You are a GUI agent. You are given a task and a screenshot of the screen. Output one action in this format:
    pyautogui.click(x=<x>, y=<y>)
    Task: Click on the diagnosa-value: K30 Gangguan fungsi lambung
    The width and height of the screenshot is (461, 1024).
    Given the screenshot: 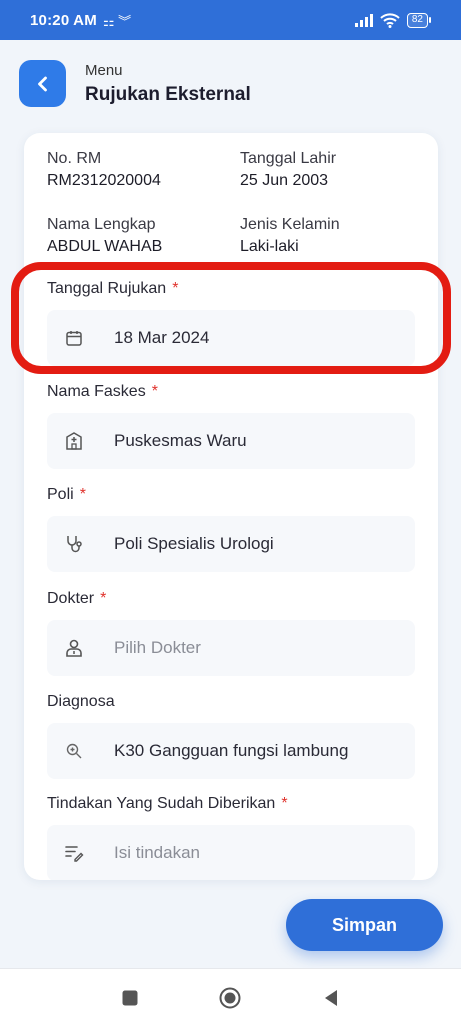 What is the action you would take?
    pyautogui.click(x=231, y=750)
    